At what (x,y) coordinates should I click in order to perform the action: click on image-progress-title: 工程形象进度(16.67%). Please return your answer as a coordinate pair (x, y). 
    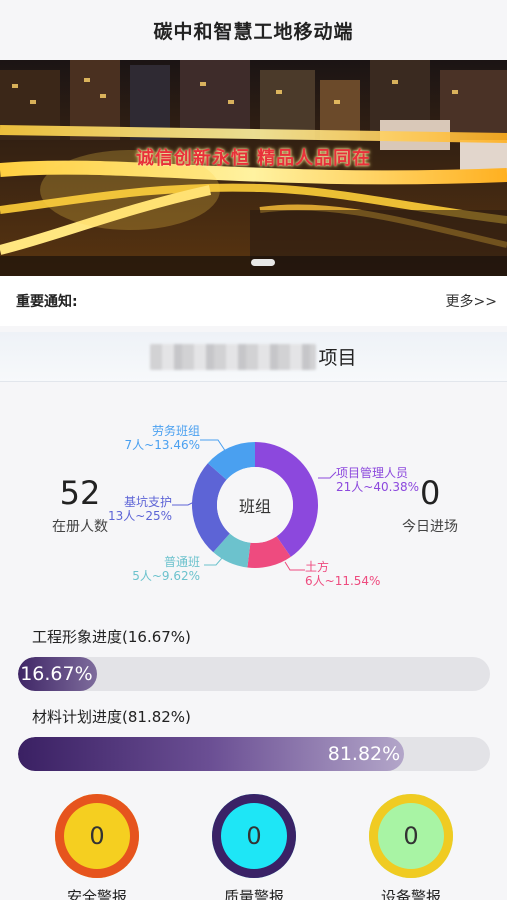
    Looking at the image, I should click on (111, 637).